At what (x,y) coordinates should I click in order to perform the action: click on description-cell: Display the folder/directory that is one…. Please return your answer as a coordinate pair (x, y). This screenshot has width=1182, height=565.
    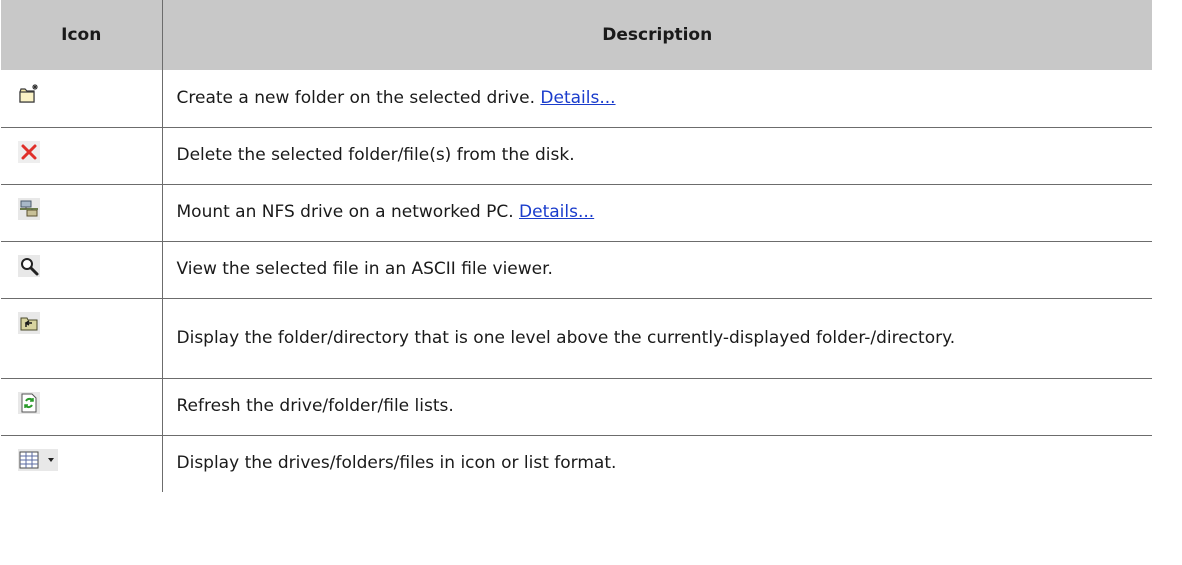
    Looking at the image, I should click on (657, 338).